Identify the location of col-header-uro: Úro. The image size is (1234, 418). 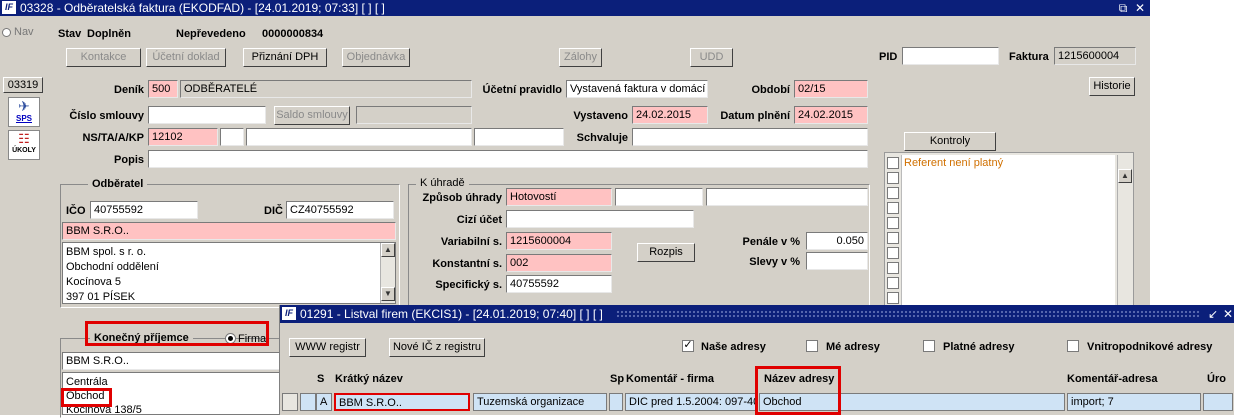
(1216, 379).